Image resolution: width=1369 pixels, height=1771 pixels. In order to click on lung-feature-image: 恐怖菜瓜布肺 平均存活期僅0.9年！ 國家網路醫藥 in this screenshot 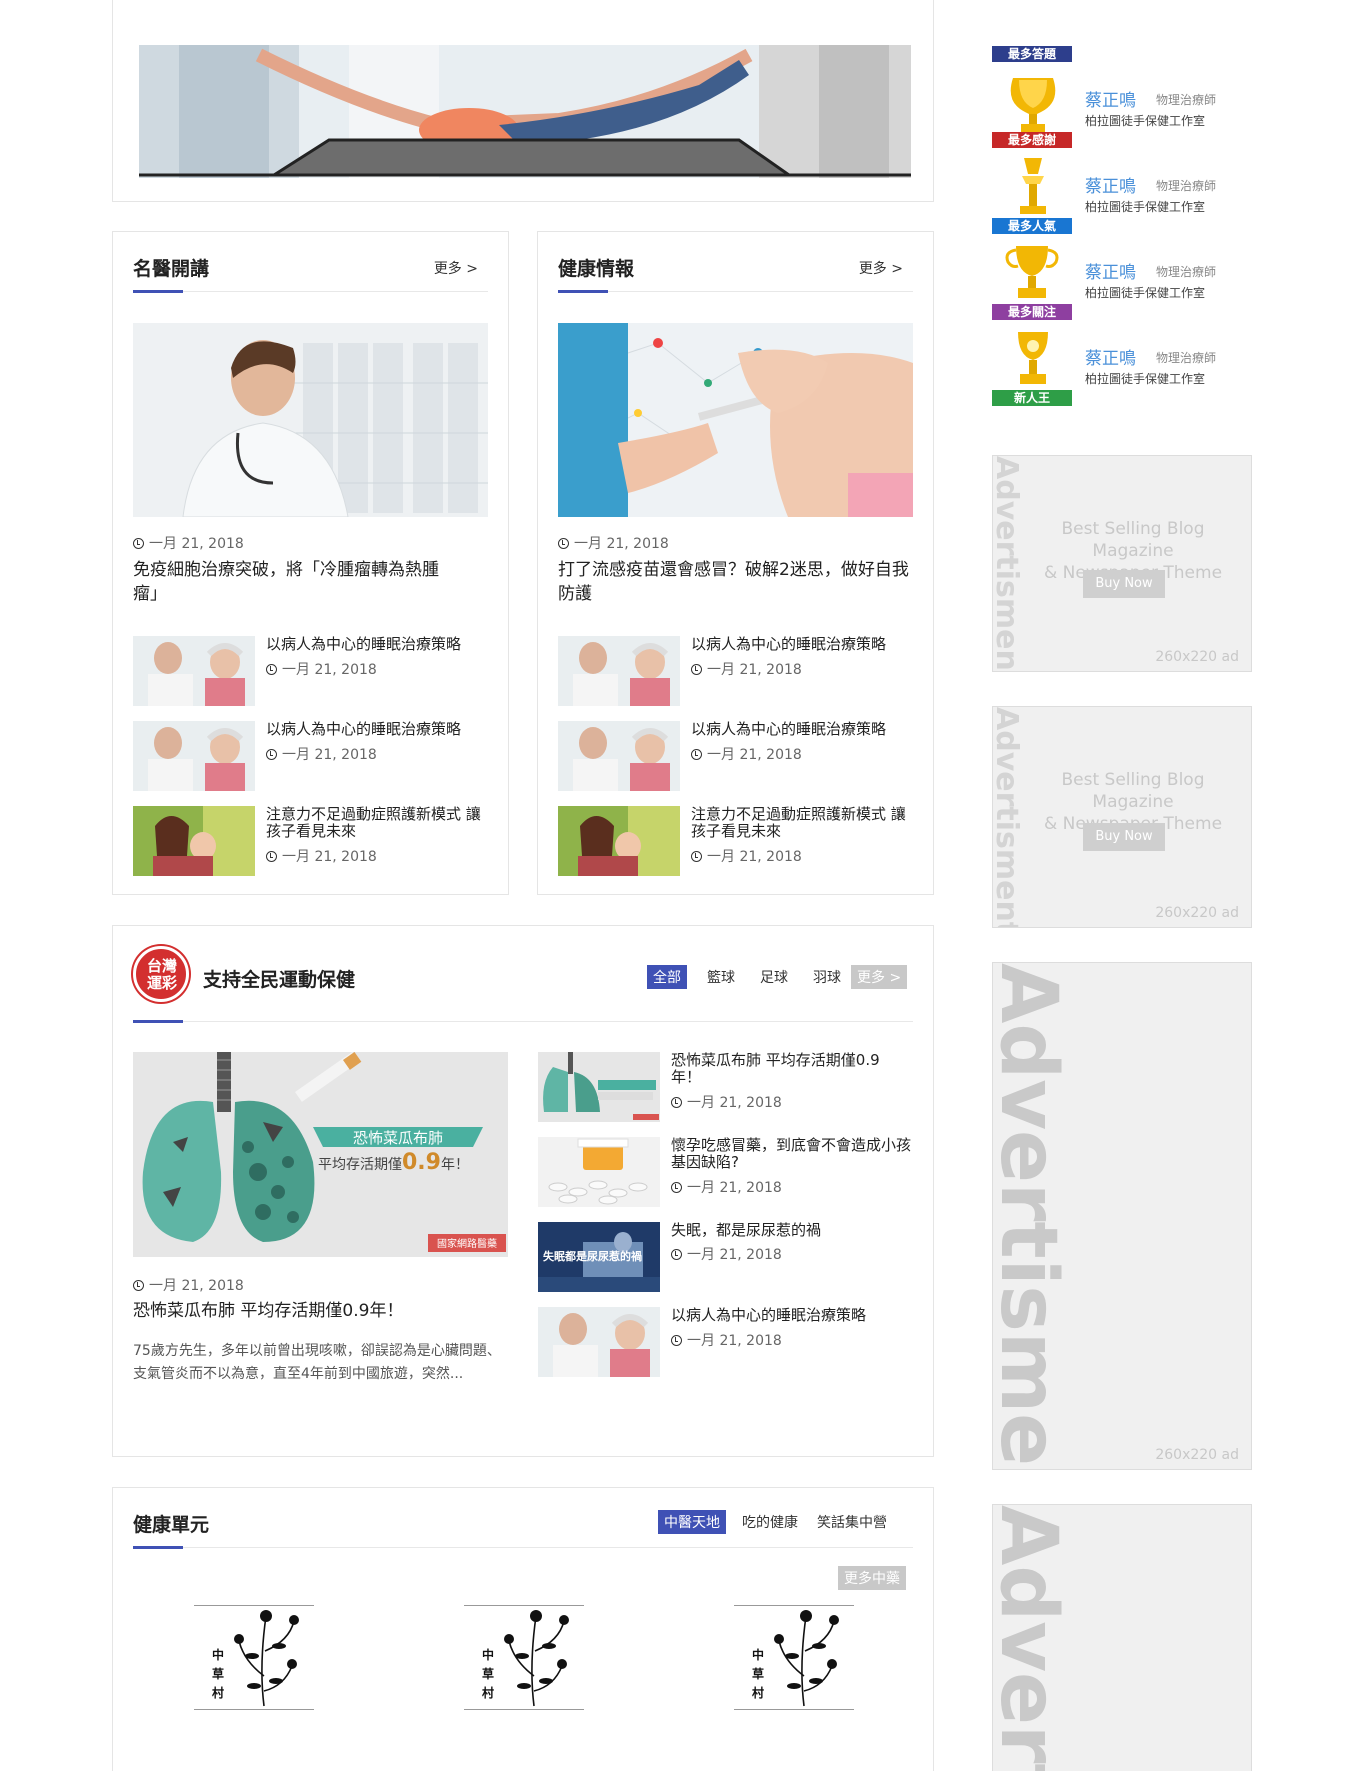, I will do `click(320, 1154)`.